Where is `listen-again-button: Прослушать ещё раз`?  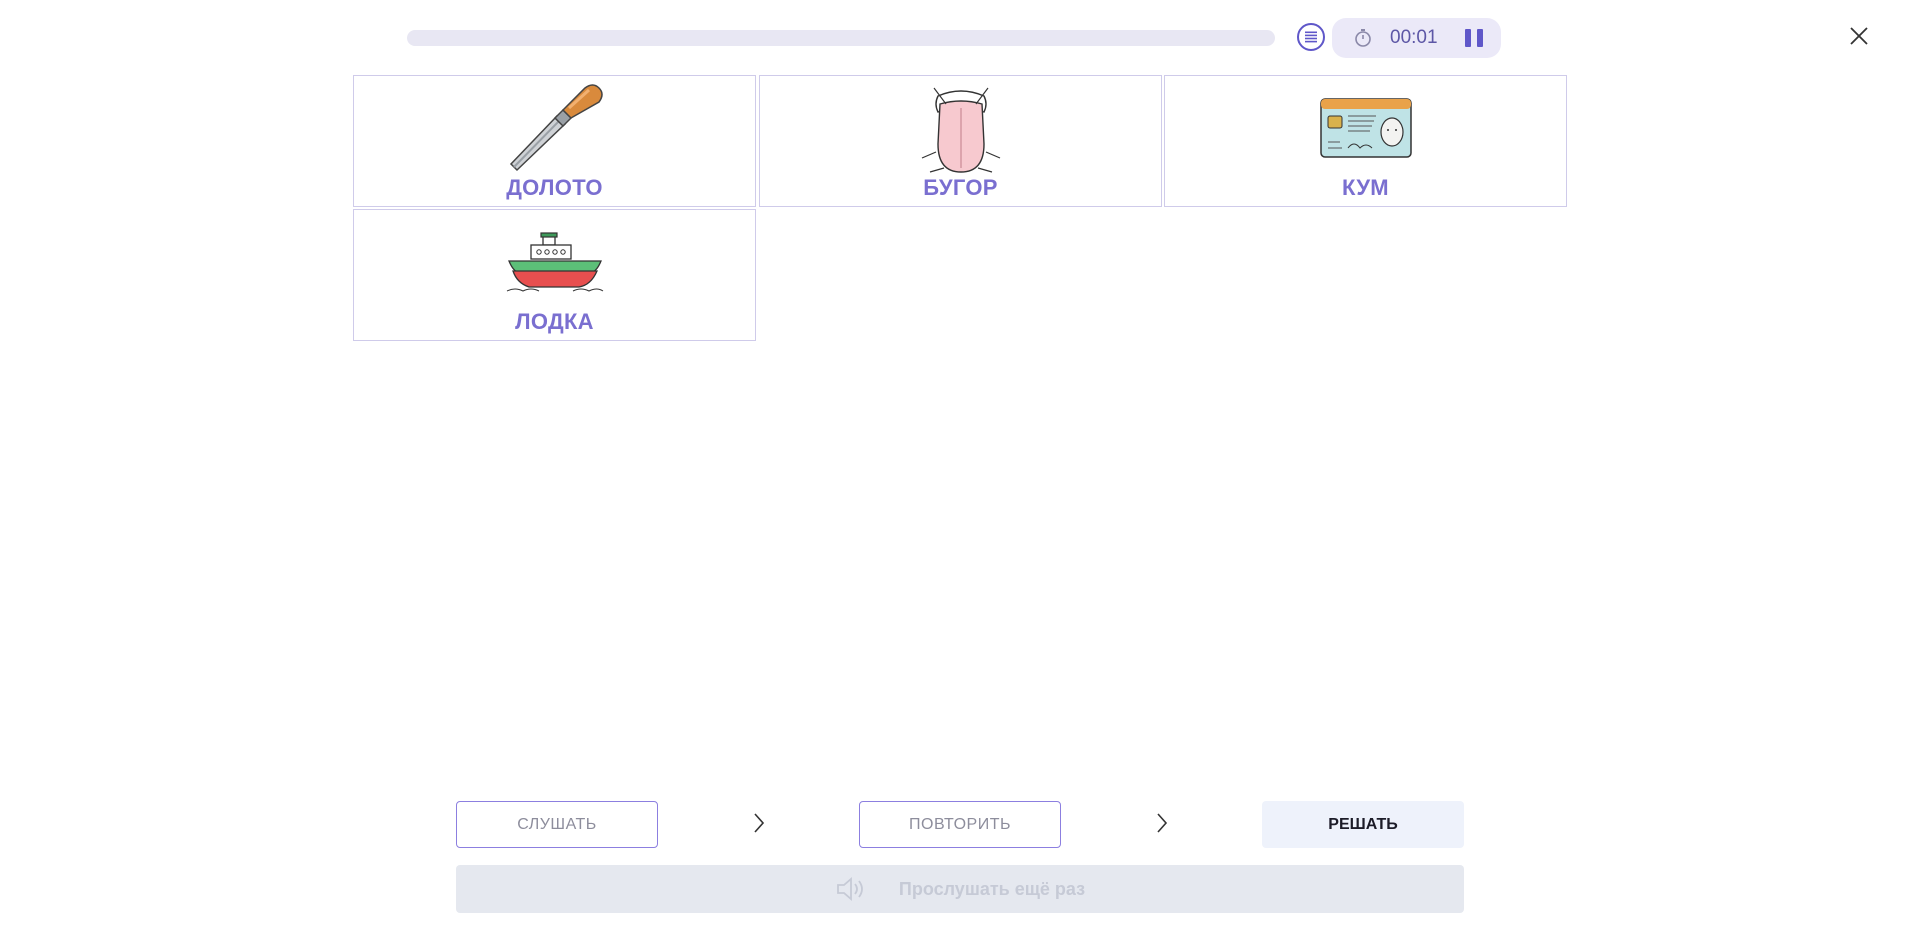
listen-again-button: Прослушать ещё раз is located at coordinates (960, 889).